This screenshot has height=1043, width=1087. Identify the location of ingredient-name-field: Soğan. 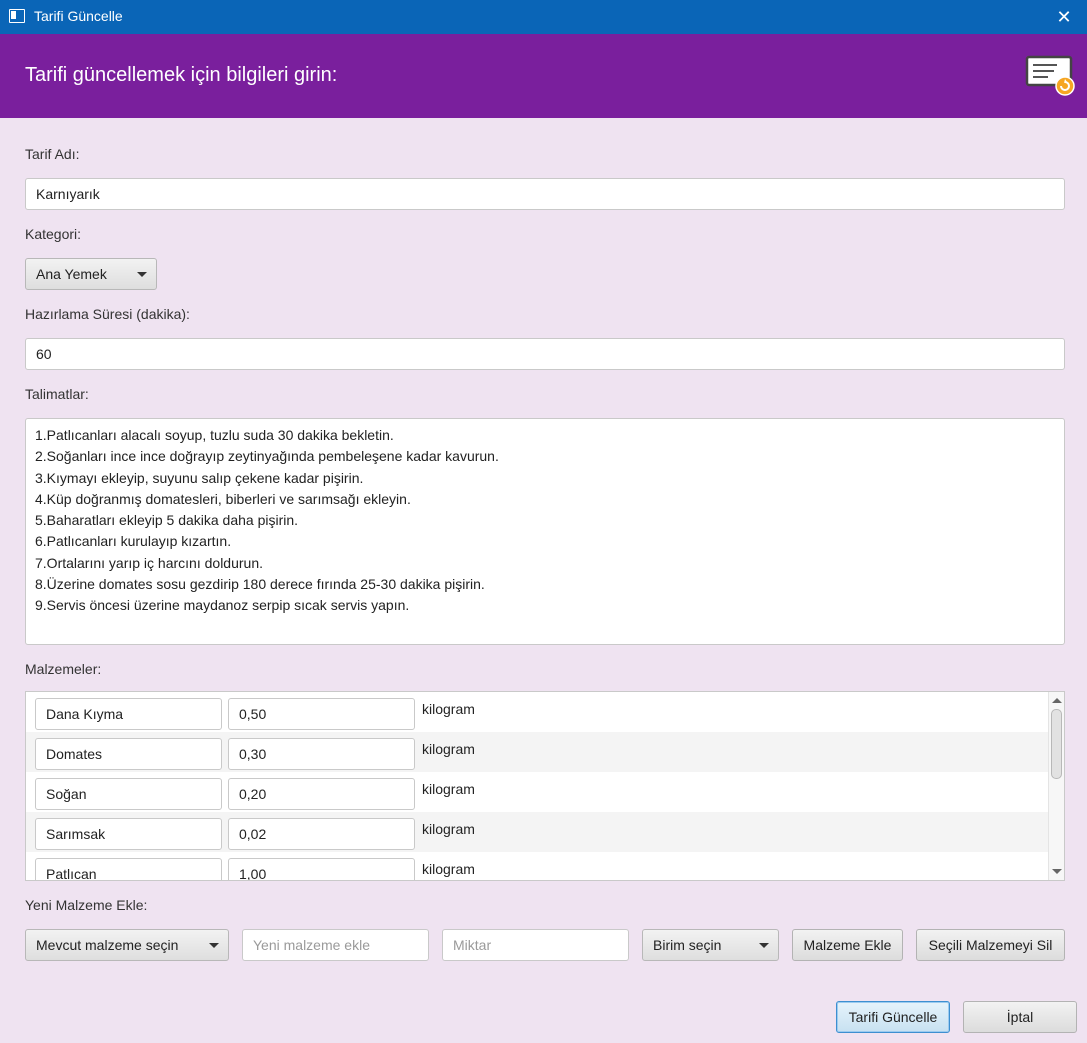
(128, 794).